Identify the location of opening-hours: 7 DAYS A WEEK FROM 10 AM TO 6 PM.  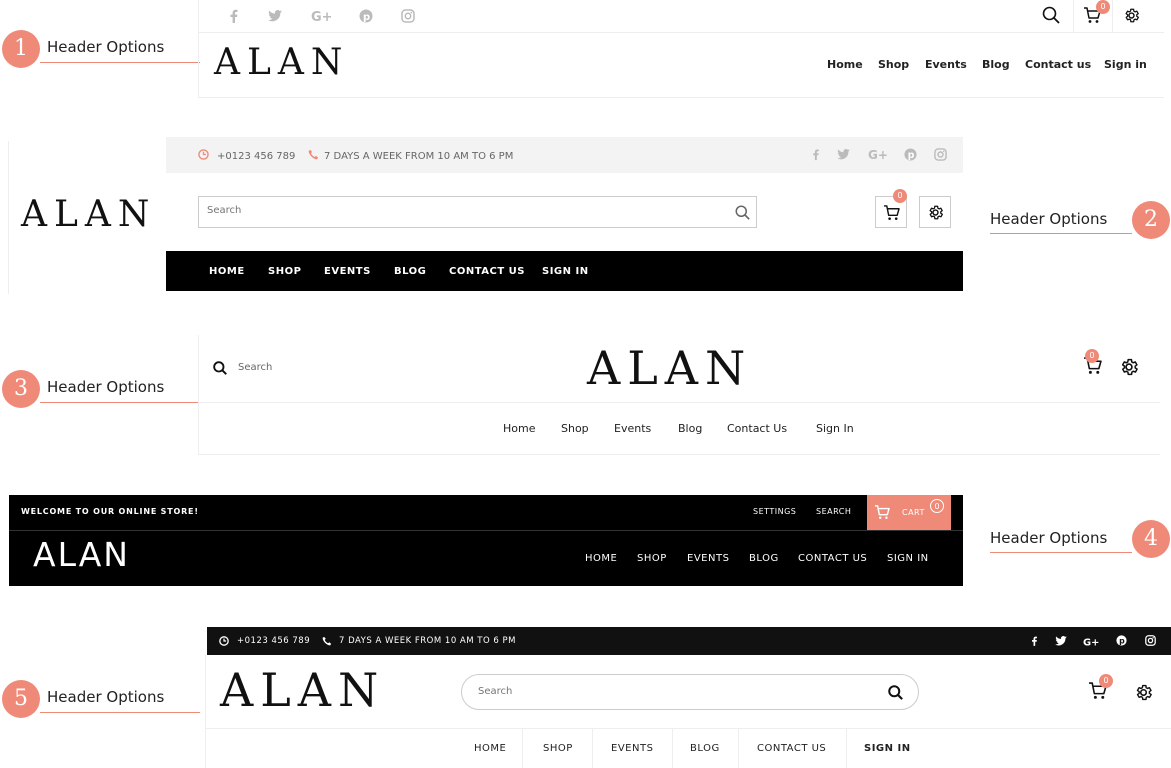
(427, 641).